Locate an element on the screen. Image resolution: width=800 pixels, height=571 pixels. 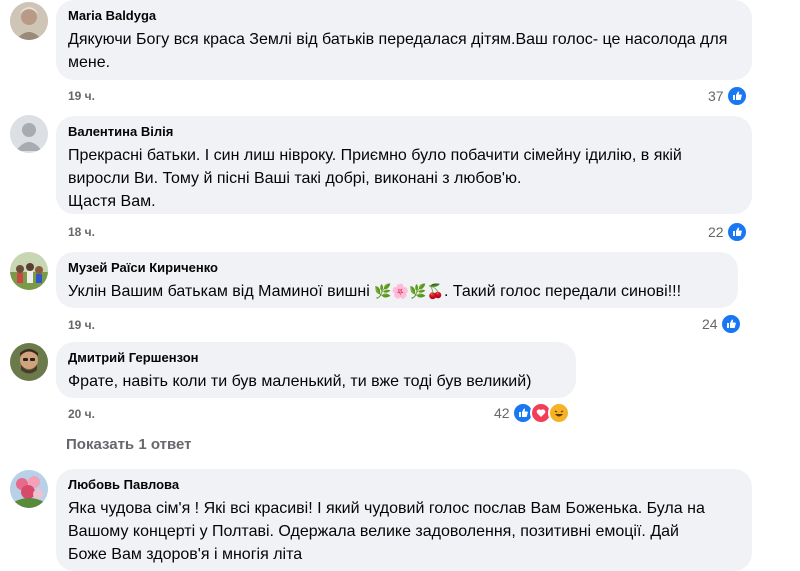
reactions-summary: 22 is located at coordinates (728, 232).